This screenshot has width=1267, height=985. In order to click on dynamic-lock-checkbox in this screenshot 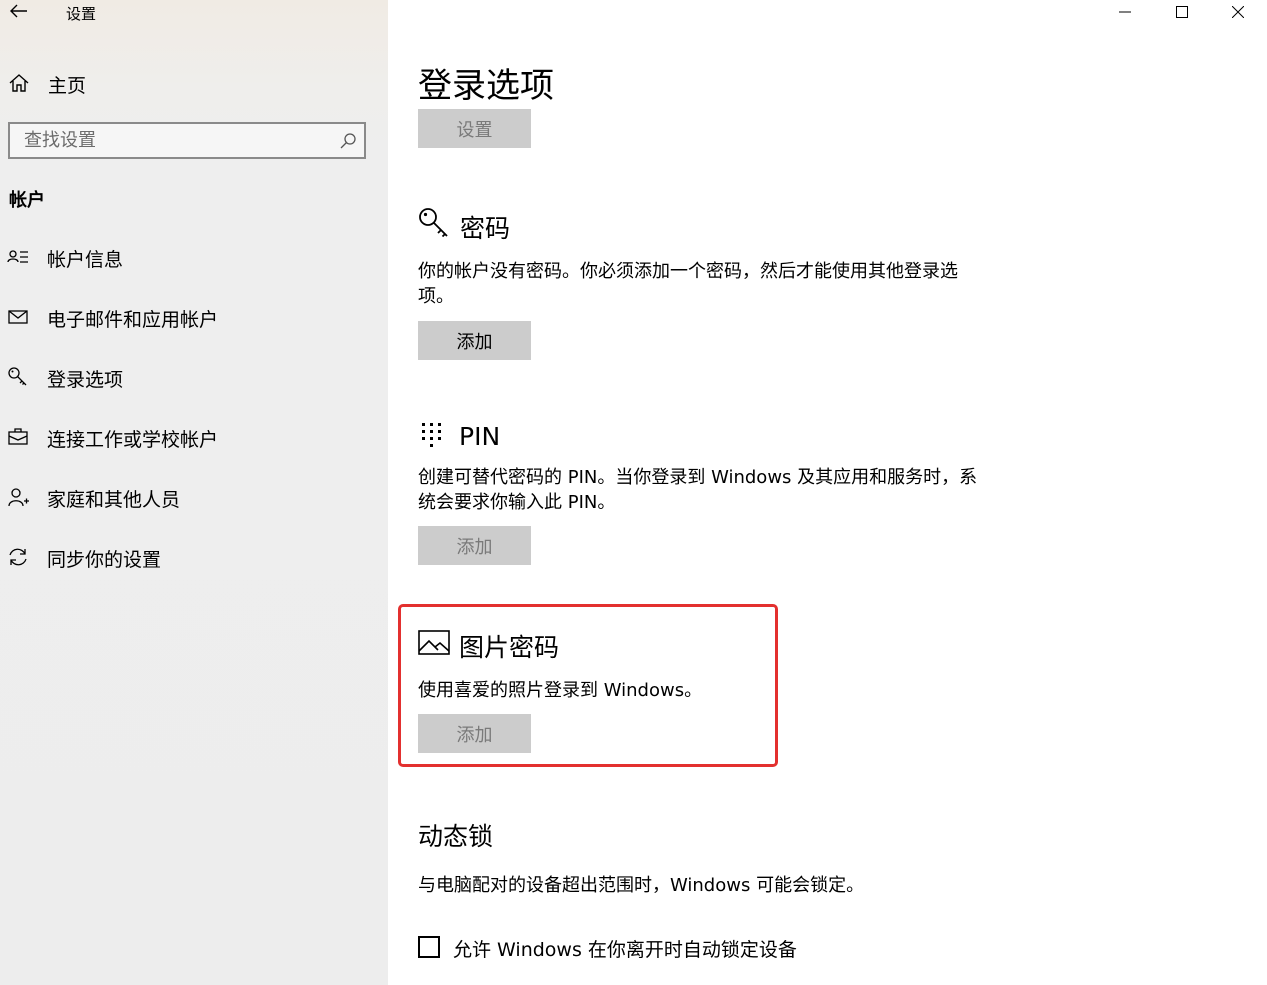, I will do `click(429, 947)`.